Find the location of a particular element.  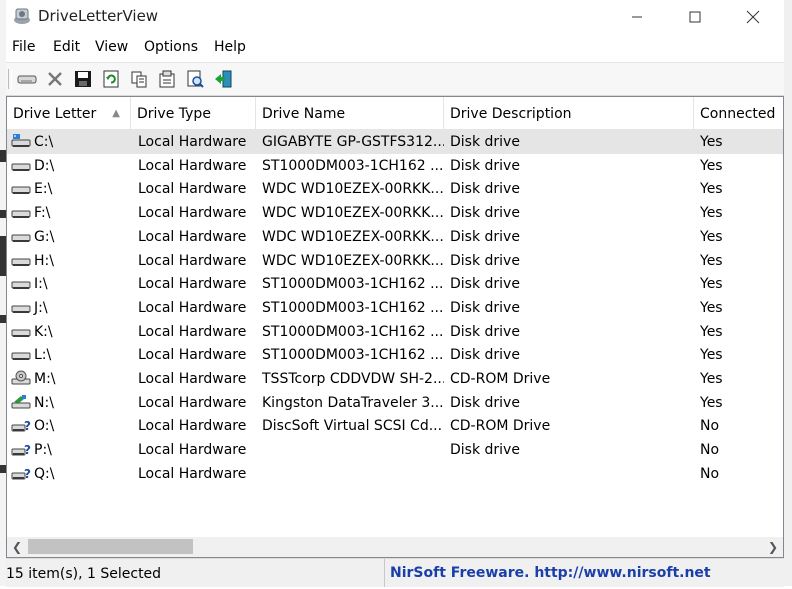

app-icon is located at coordinates (22, 16).